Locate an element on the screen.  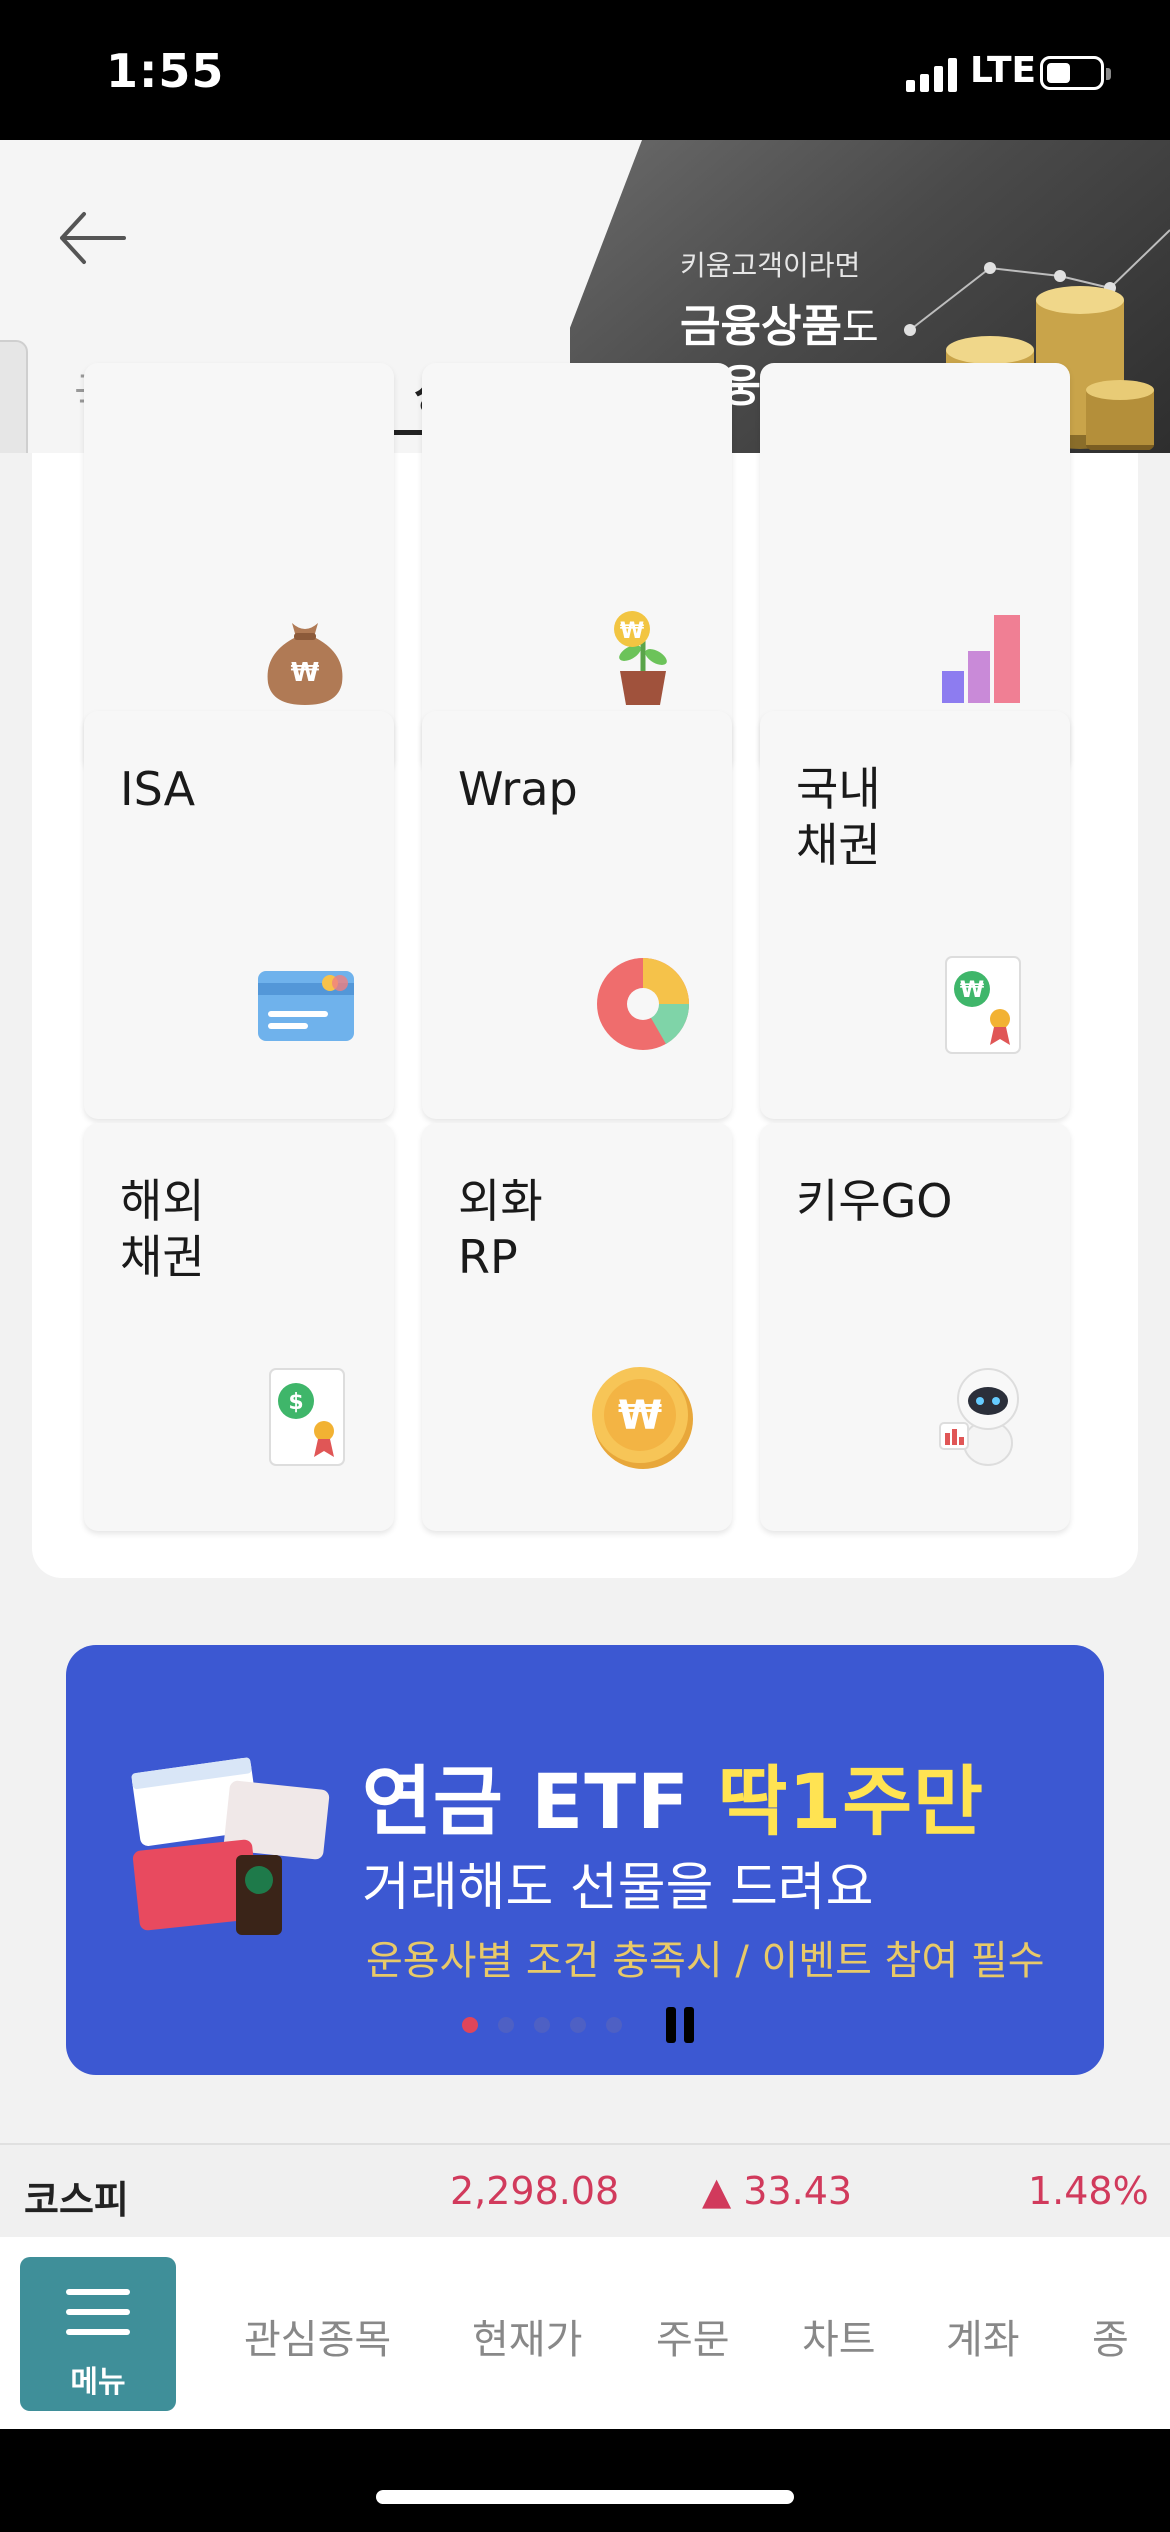
product-card-isa: ISA is located at coordinates (239, 915).